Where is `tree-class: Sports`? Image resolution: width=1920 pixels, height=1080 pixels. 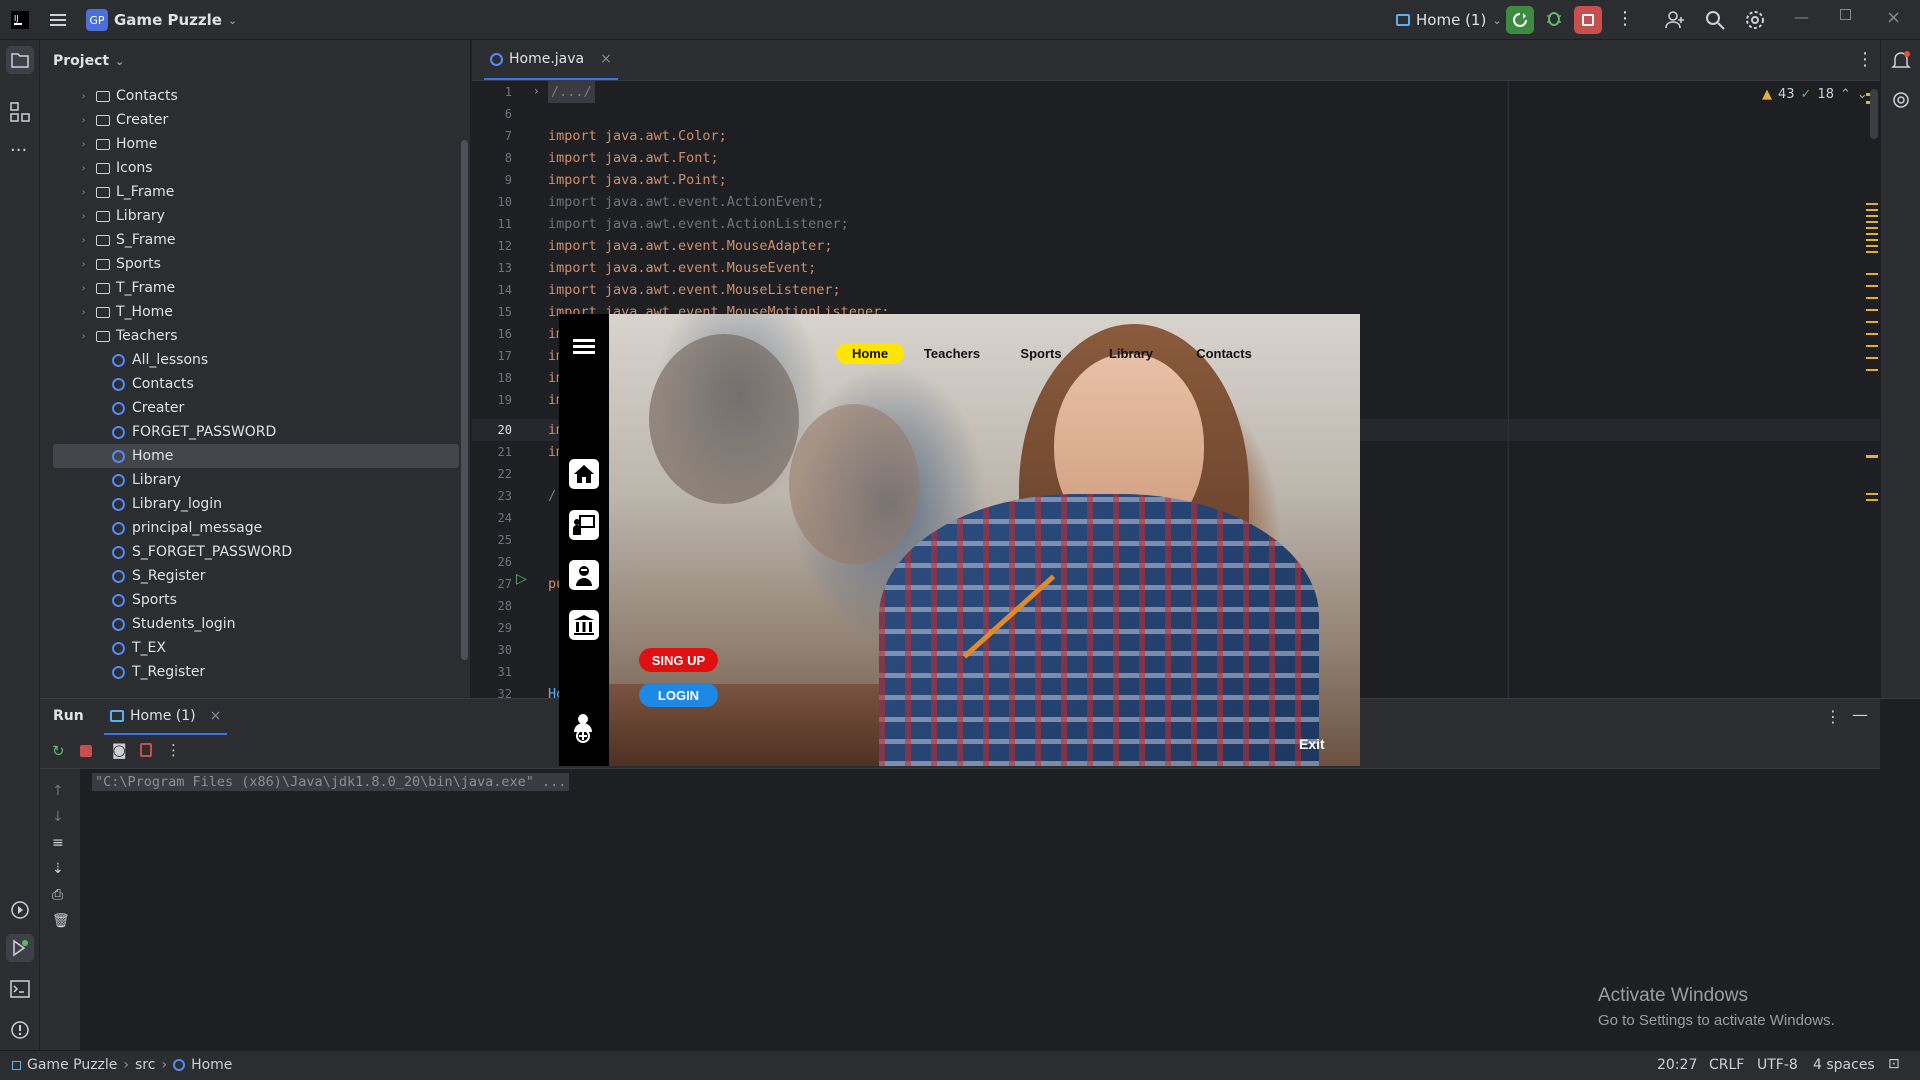 tree-class: Sports is located at coordinates (250, 600).